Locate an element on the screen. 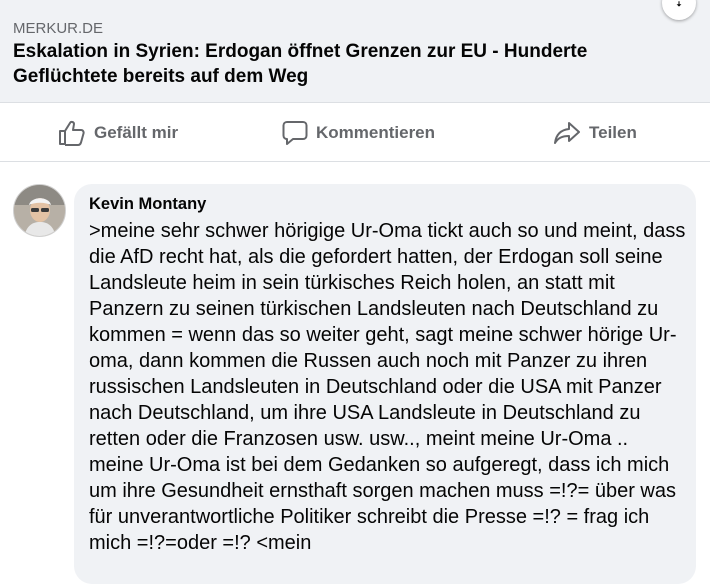 The image size is (710, 584). action-bar: Gefällt mir Kommentieren Teilen is located at coordinates (355, 133).